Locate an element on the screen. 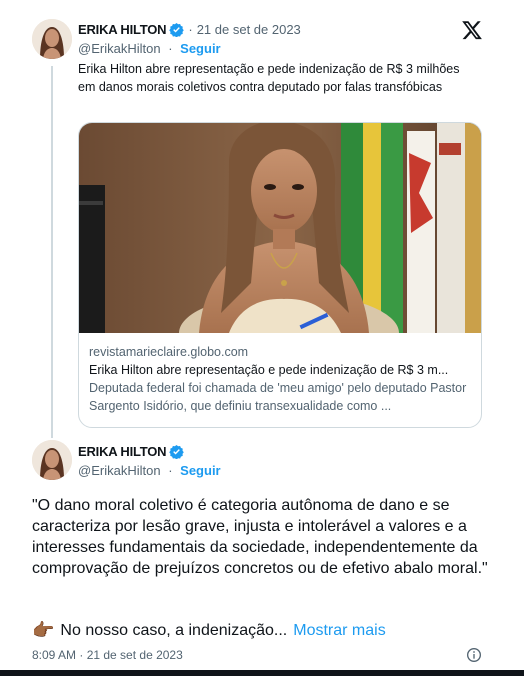  show-more-link: Mostrar mais is located at coordinates (339, 631).